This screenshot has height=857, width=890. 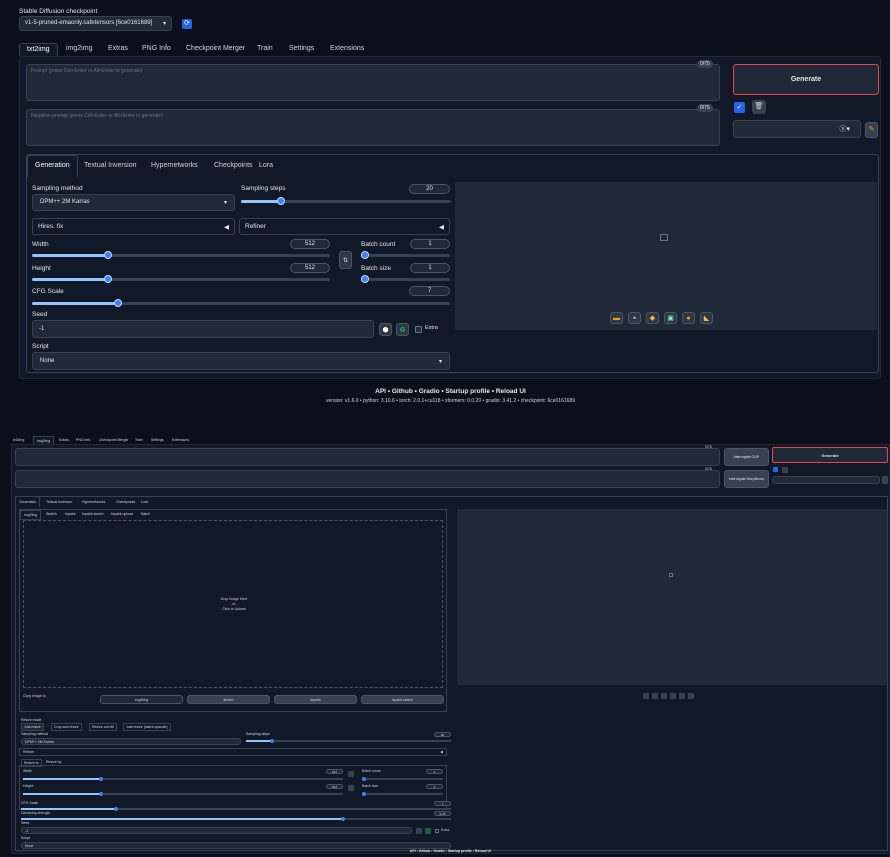 What do you see at coordinates (181, 279) in the screenshot?
I see `height-slider` at bounding box center [181, 279].